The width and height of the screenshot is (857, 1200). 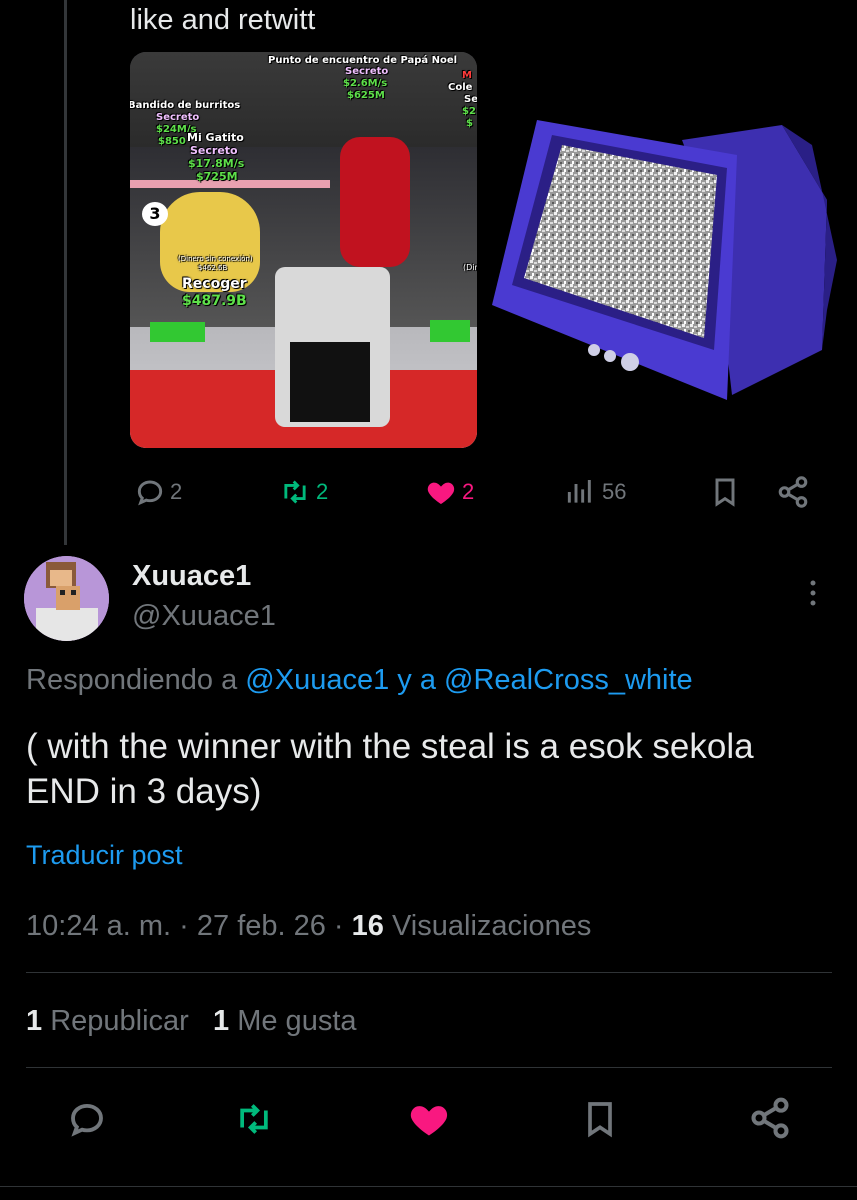 What do you see at coordinates (98, 926) in the screenshot?
I see `post-time: 10:24 a. m.` at bounding box center [98, 926].